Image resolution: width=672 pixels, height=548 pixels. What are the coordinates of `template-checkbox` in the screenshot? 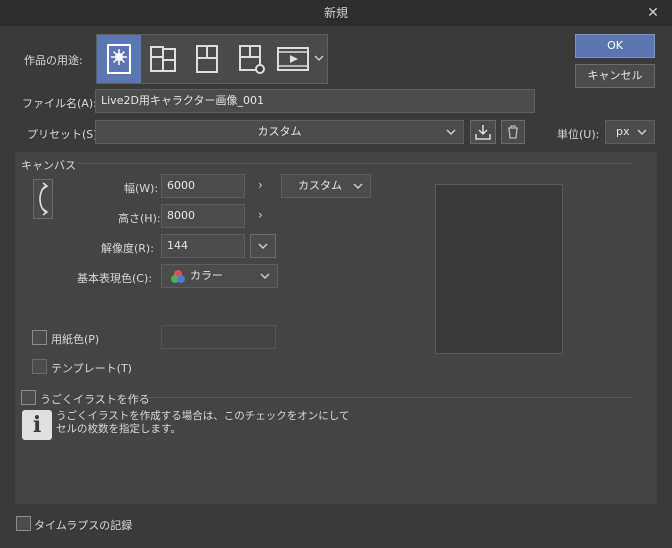 It's located at (39, 366).